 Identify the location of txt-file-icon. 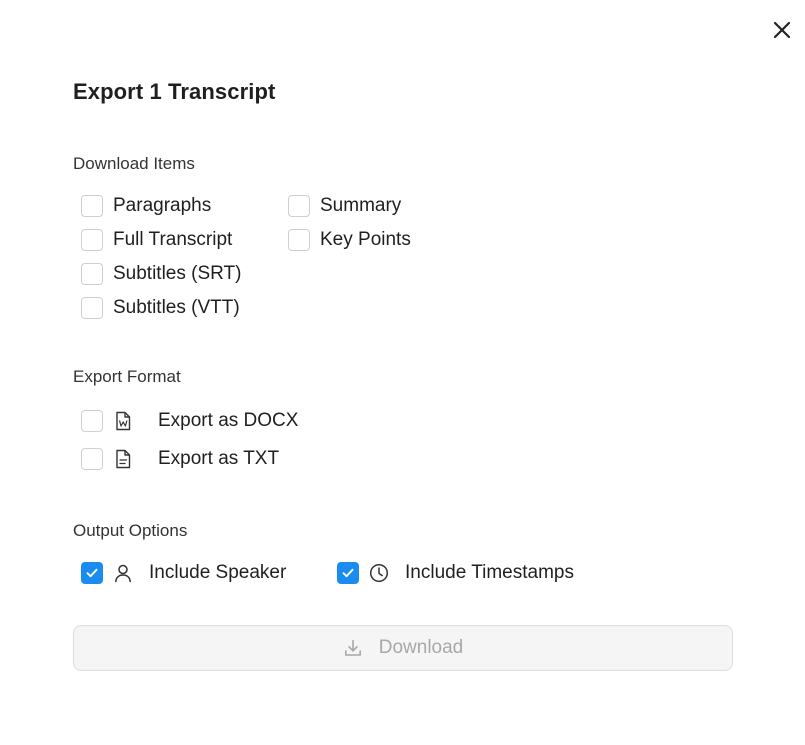
(123, 459).